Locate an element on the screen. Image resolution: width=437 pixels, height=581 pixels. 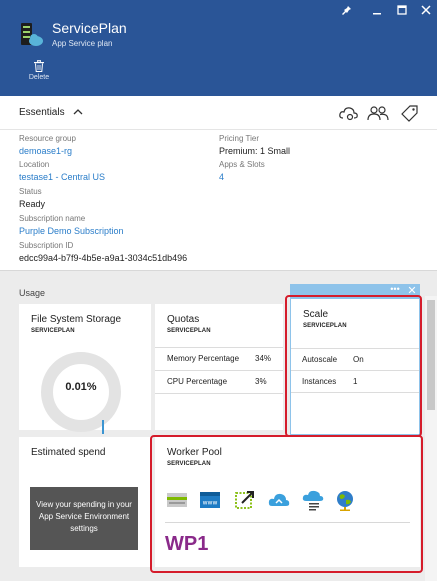
scale-highlight-box is located at coordinates (353, 366).